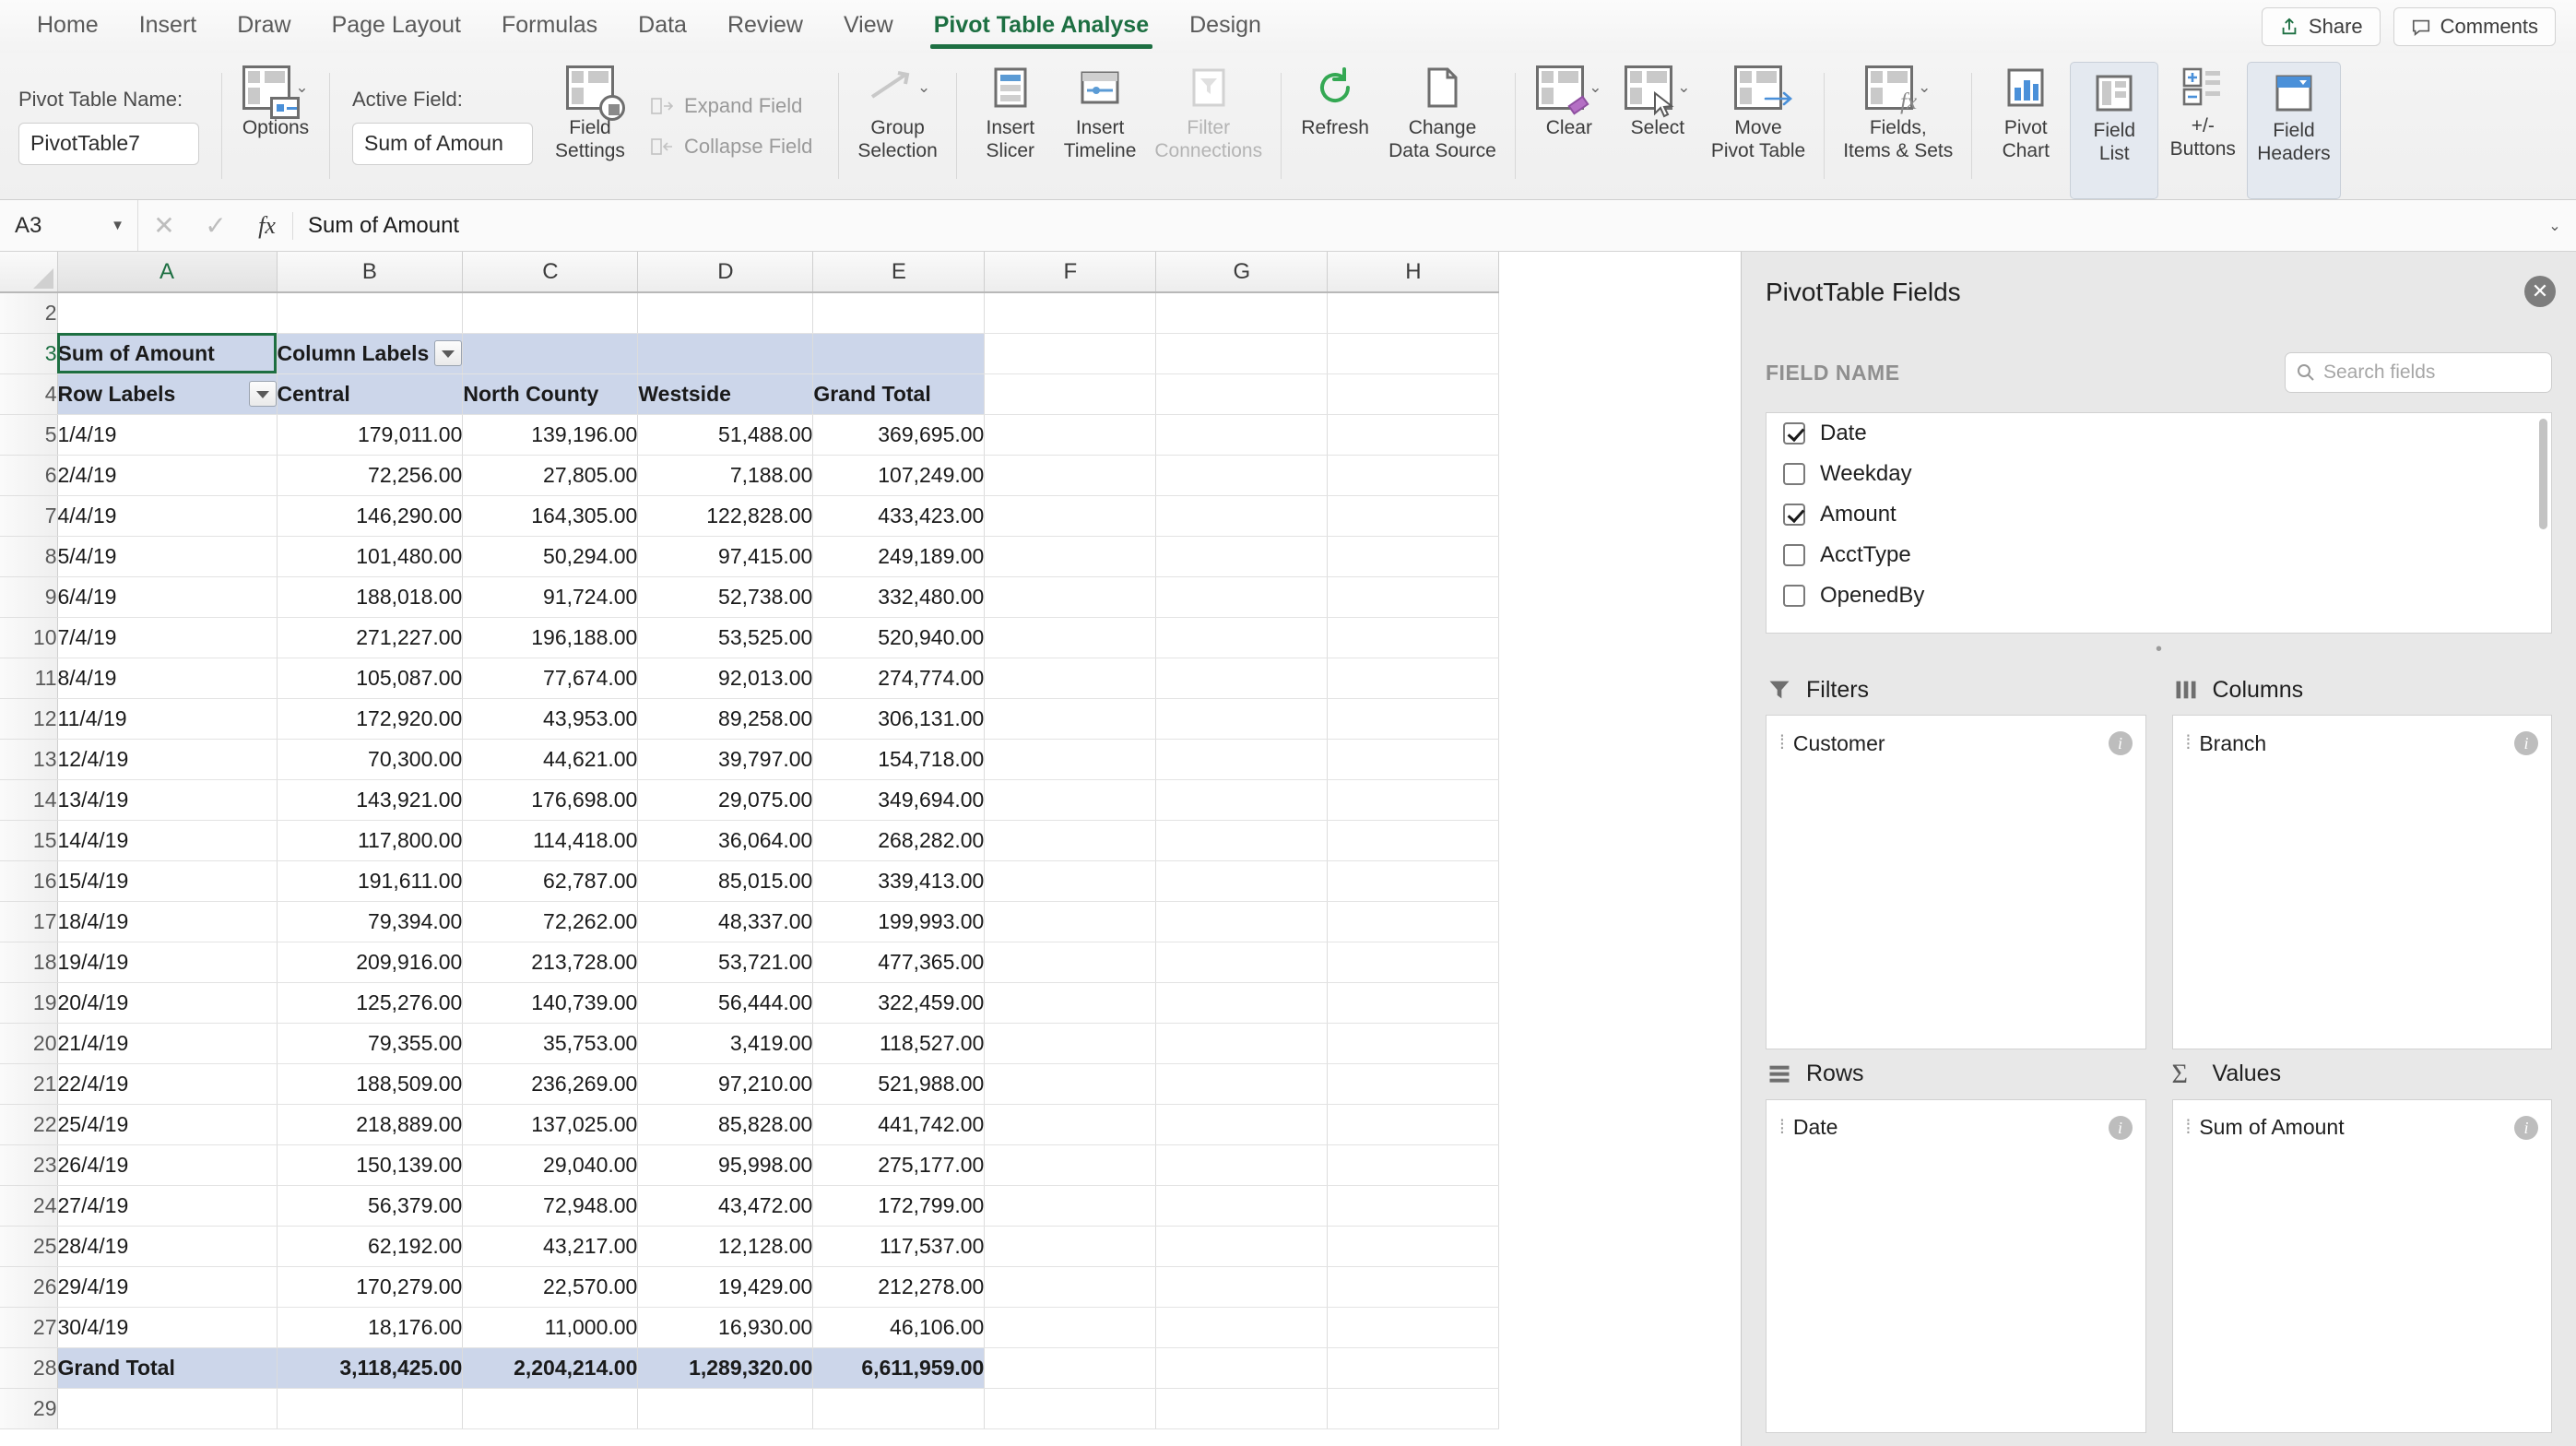 This screenshot has width=2576, height=1446. I want to click on tab-formulas: Formulas, so click(549, 26).